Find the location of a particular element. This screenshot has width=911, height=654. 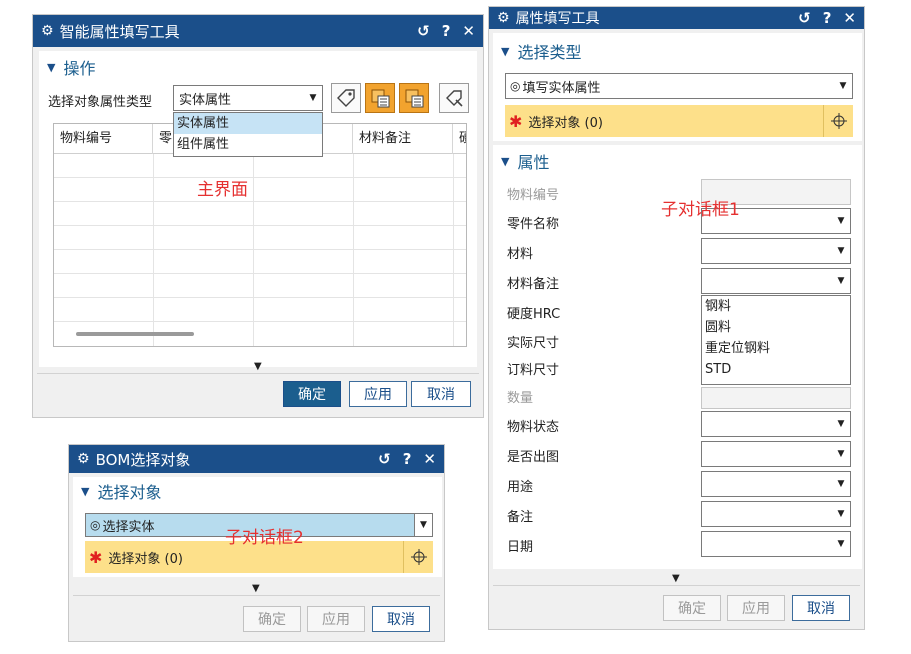

sheet-import-icon is located at coordinates (414, 98).